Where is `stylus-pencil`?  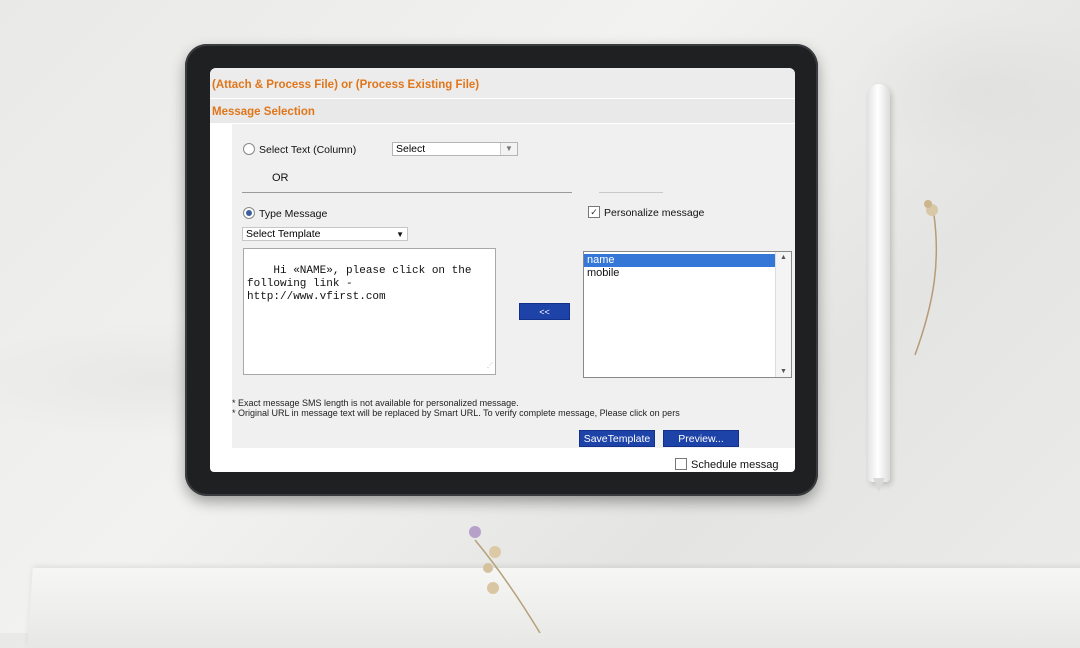
stylus-pencil is located at coordinates (879, 283).